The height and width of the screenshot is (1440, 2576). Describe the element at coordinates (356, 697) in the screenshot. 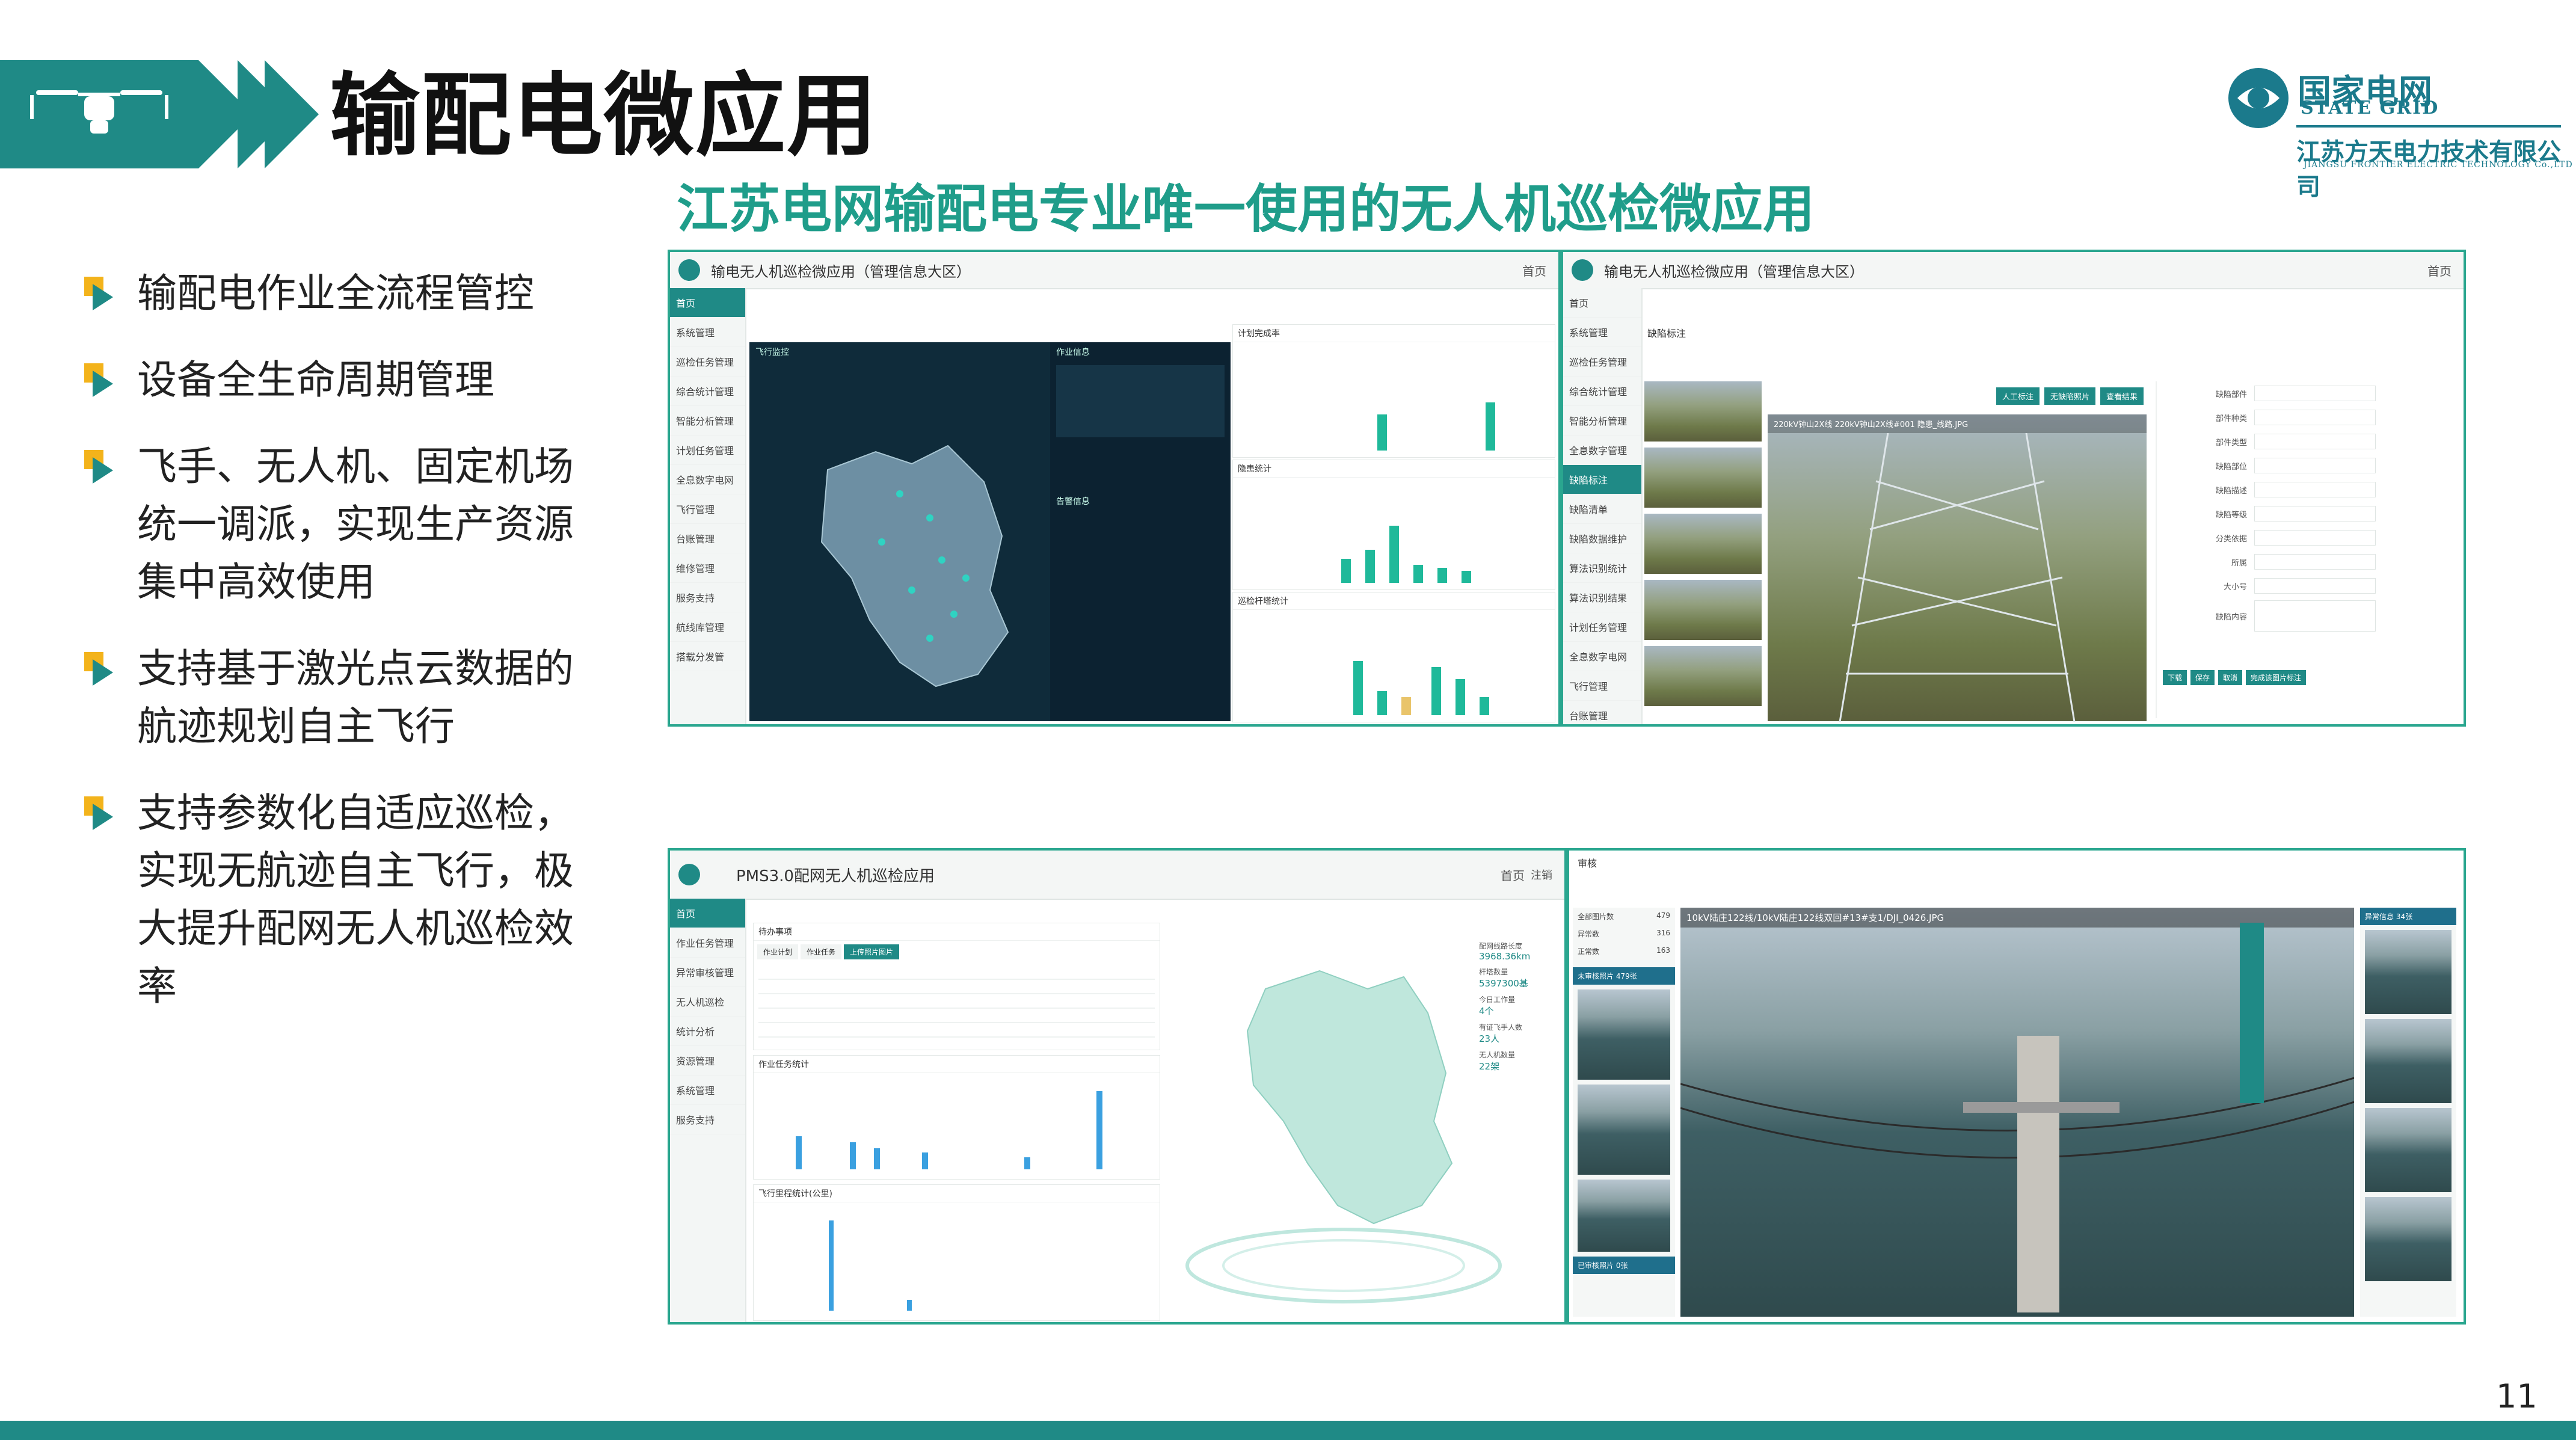

I see `bullet-text: 支持基于激光点云数据的航迹规划自主飞行` at that location.